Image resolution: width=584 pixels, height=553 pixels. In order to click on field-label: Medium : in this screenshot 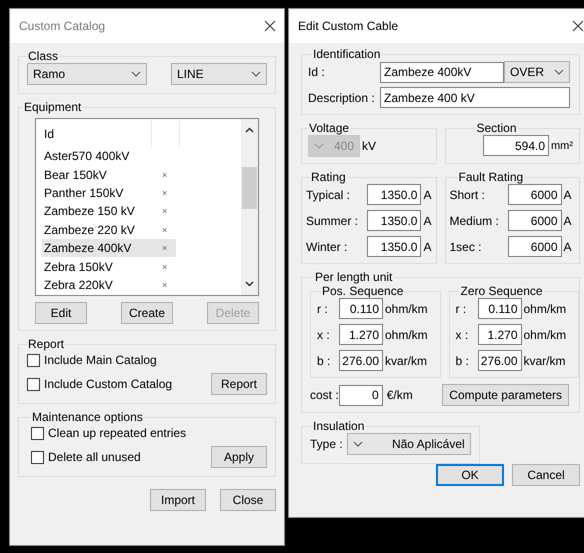, I will do `click(475, 221)`.